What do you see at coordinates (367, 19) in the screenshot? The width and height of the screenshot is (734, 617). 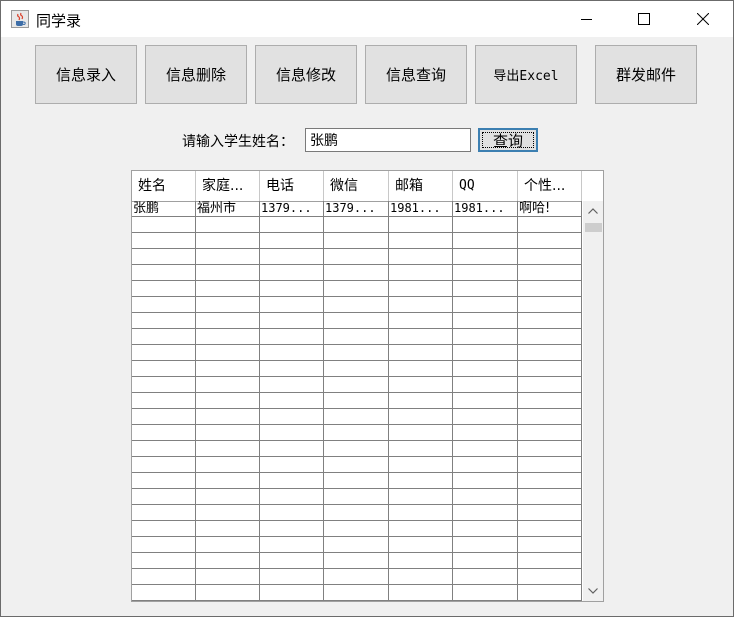 I see `title-bar: 同学录` at bounding box center [367, 19].